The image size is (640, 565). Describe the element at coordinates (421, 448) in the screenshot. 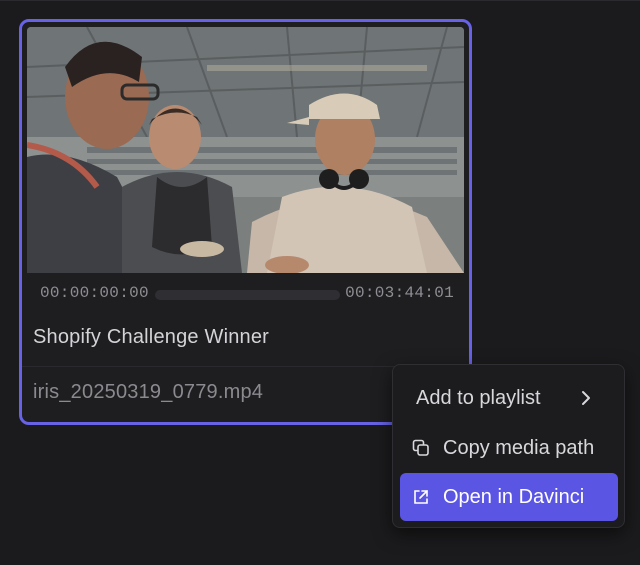

I see `copy-icon` at that location.